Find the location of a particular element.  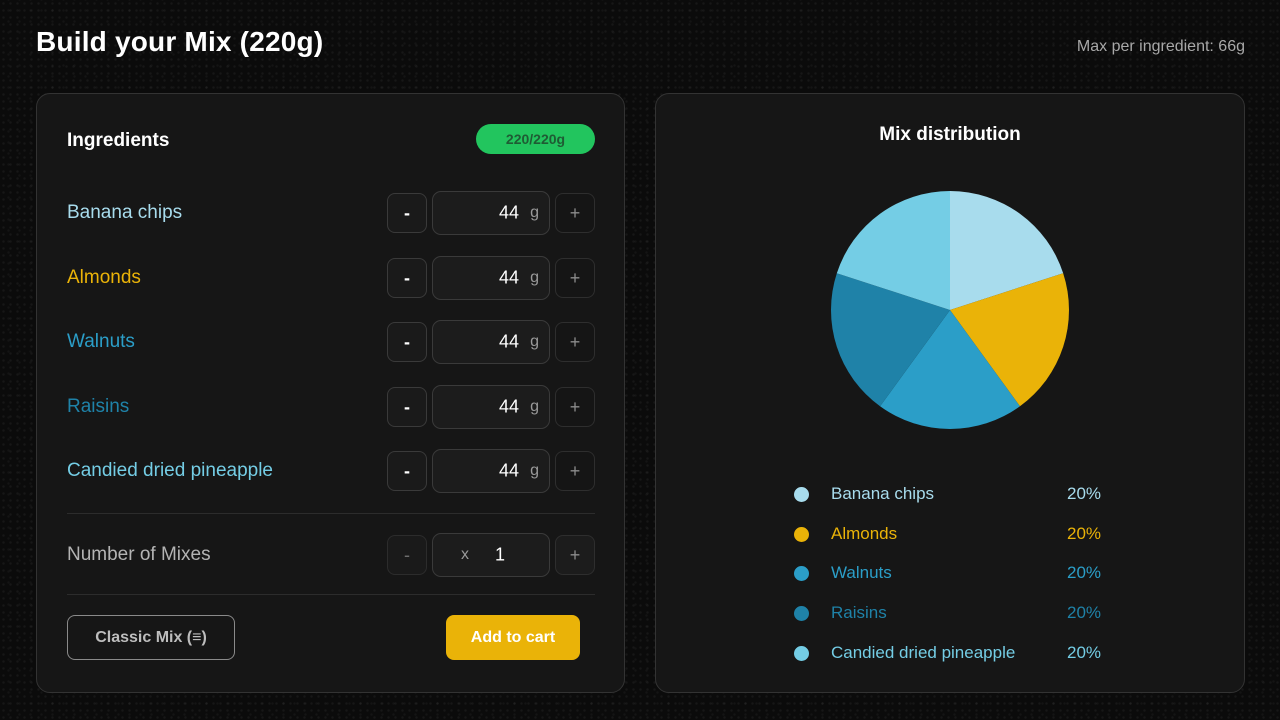

legend-item: Raisins 20% is located at coordinates (954, 613).